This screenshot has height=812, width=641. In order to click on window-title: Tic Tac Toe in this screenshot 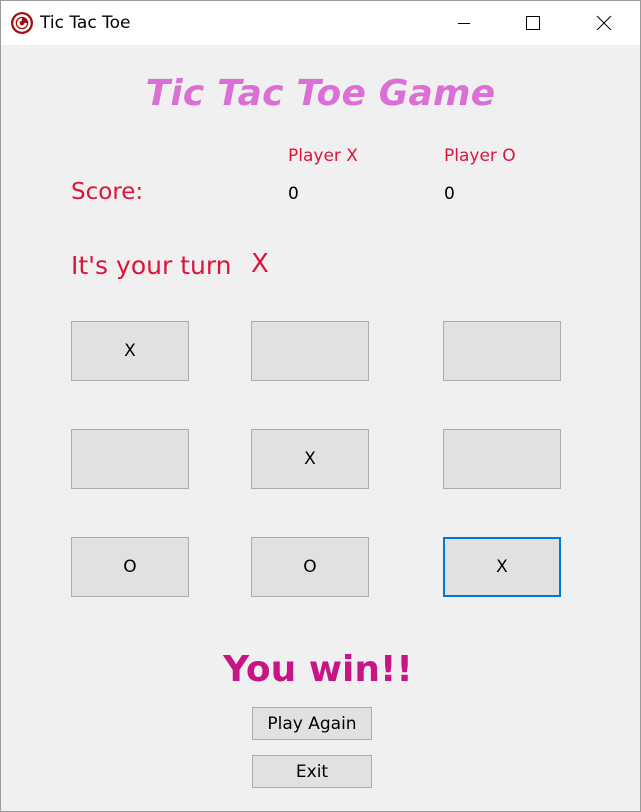, I will do `click(85, 23)`.